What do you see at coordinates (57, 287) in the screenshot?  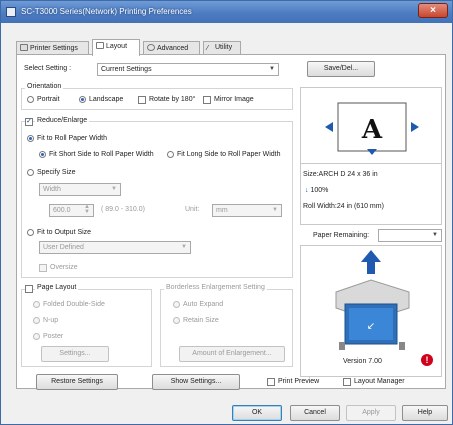 I see `page-layout-label: Page Layout` at bounding box center [57, 287].